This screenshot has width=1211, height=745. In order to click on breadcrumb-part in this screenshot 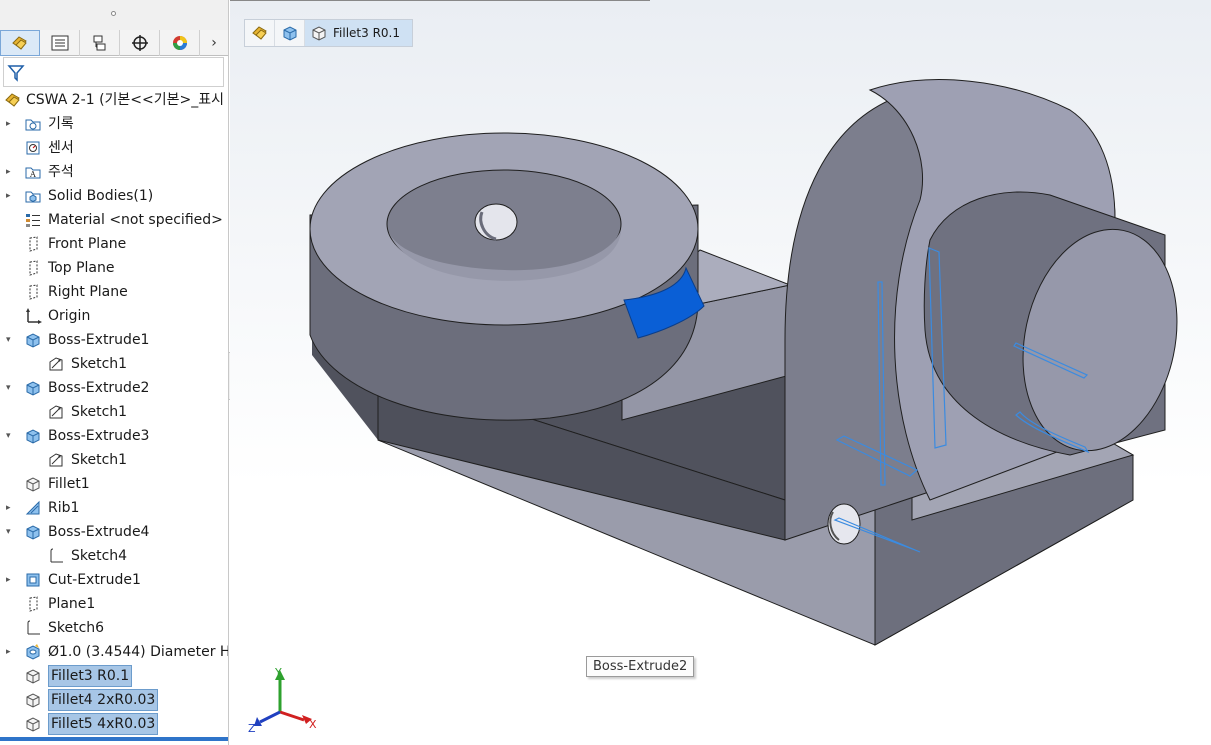, I will do `click(260, 33)`.